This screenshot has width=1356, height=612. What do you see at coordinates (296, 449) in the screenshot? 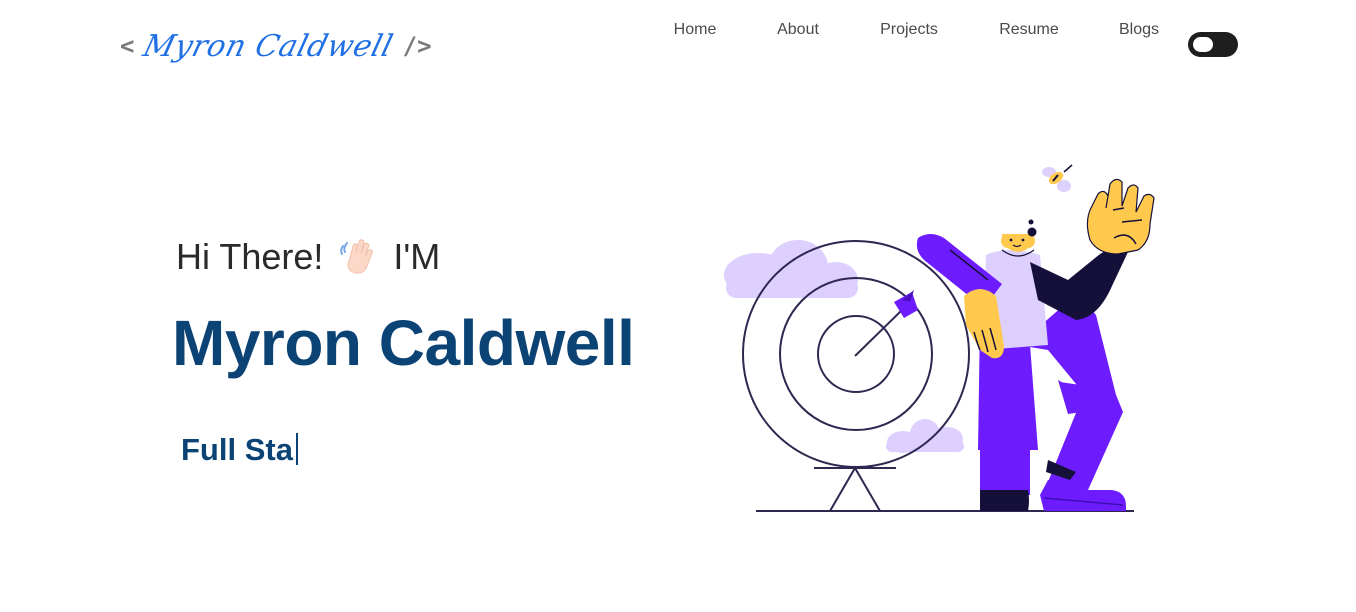
I see `typewriter-caret` at bounding box center [296, 449].